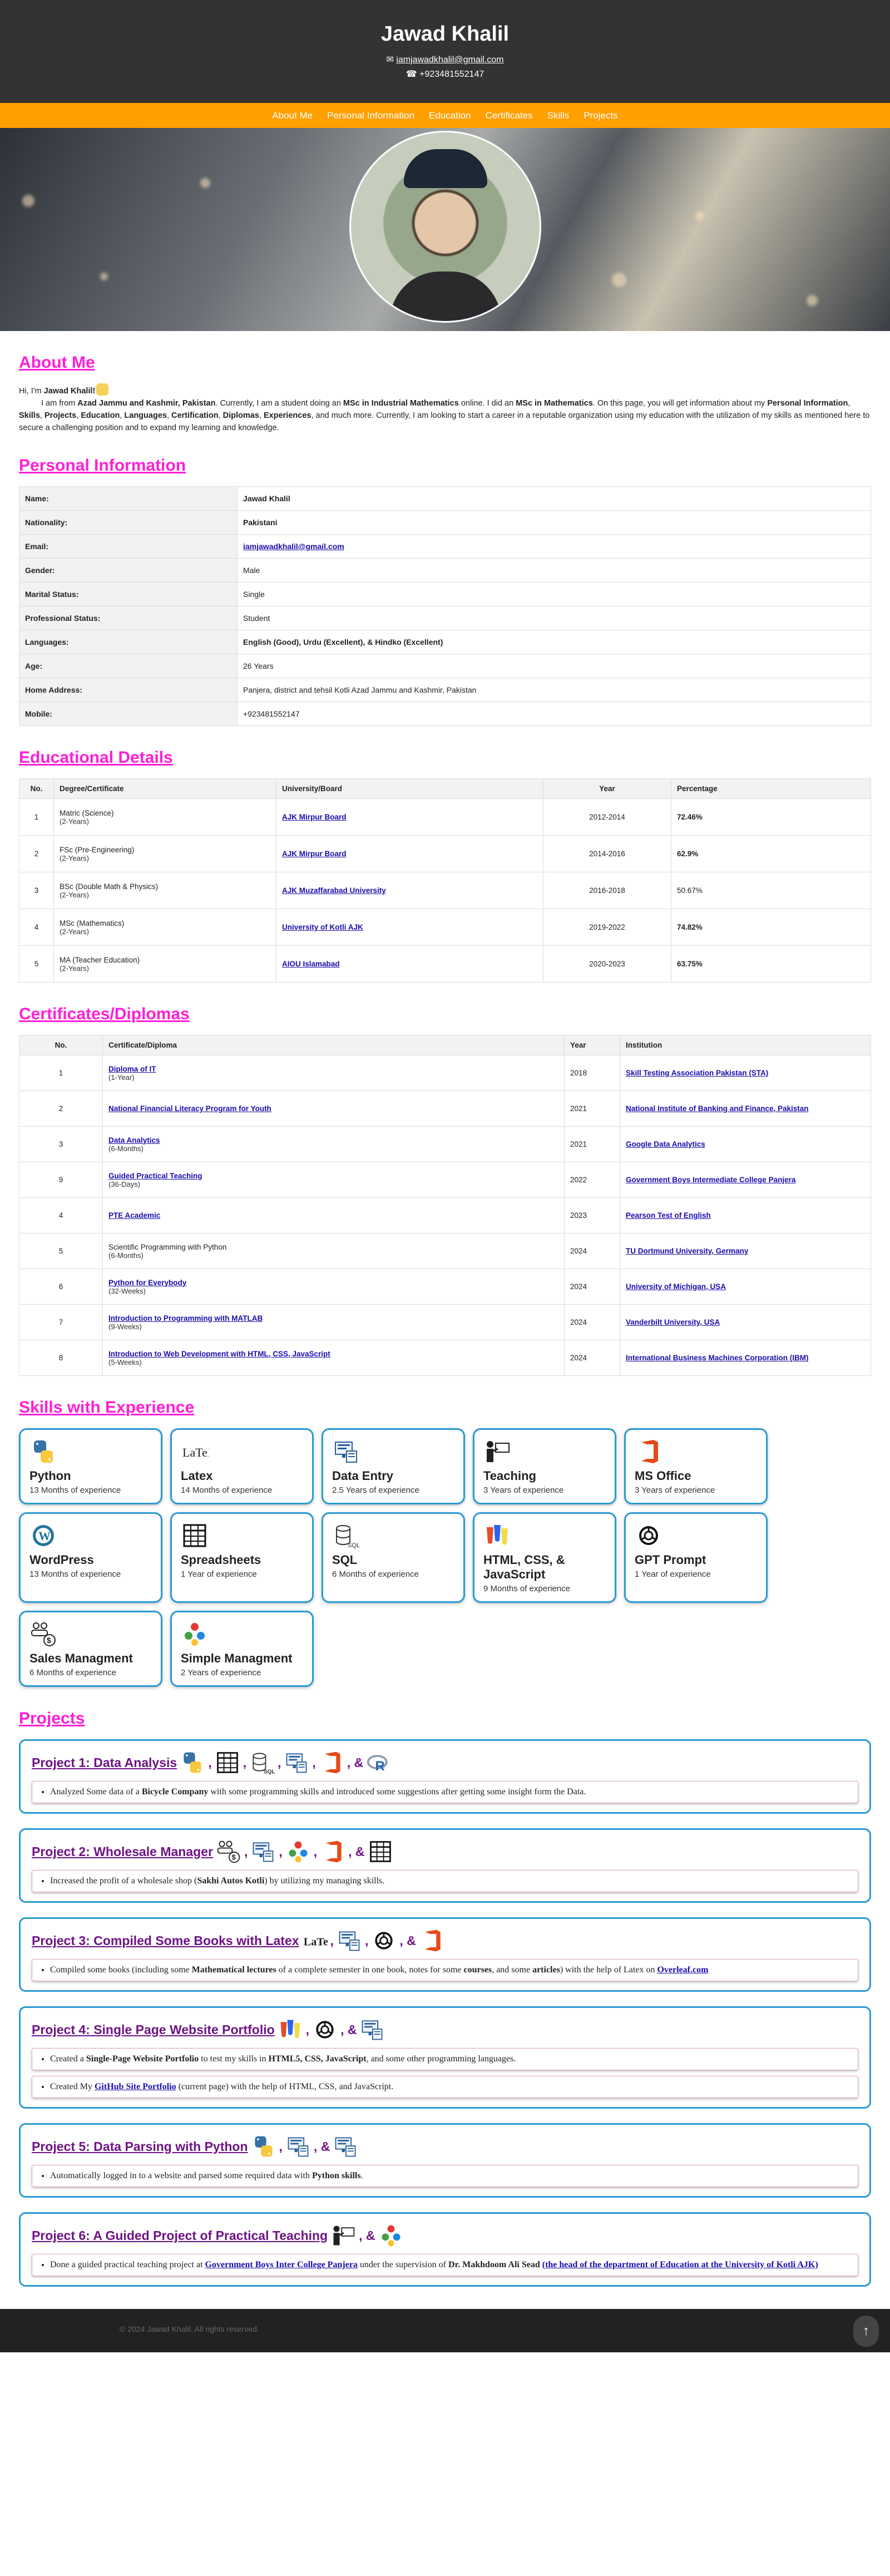  What do you see at coordinates (697, 1073) in the screenshot?
I see `institution-link: Skill Testing Association Pakistan (STA)` at bounding box center [697, 1073].